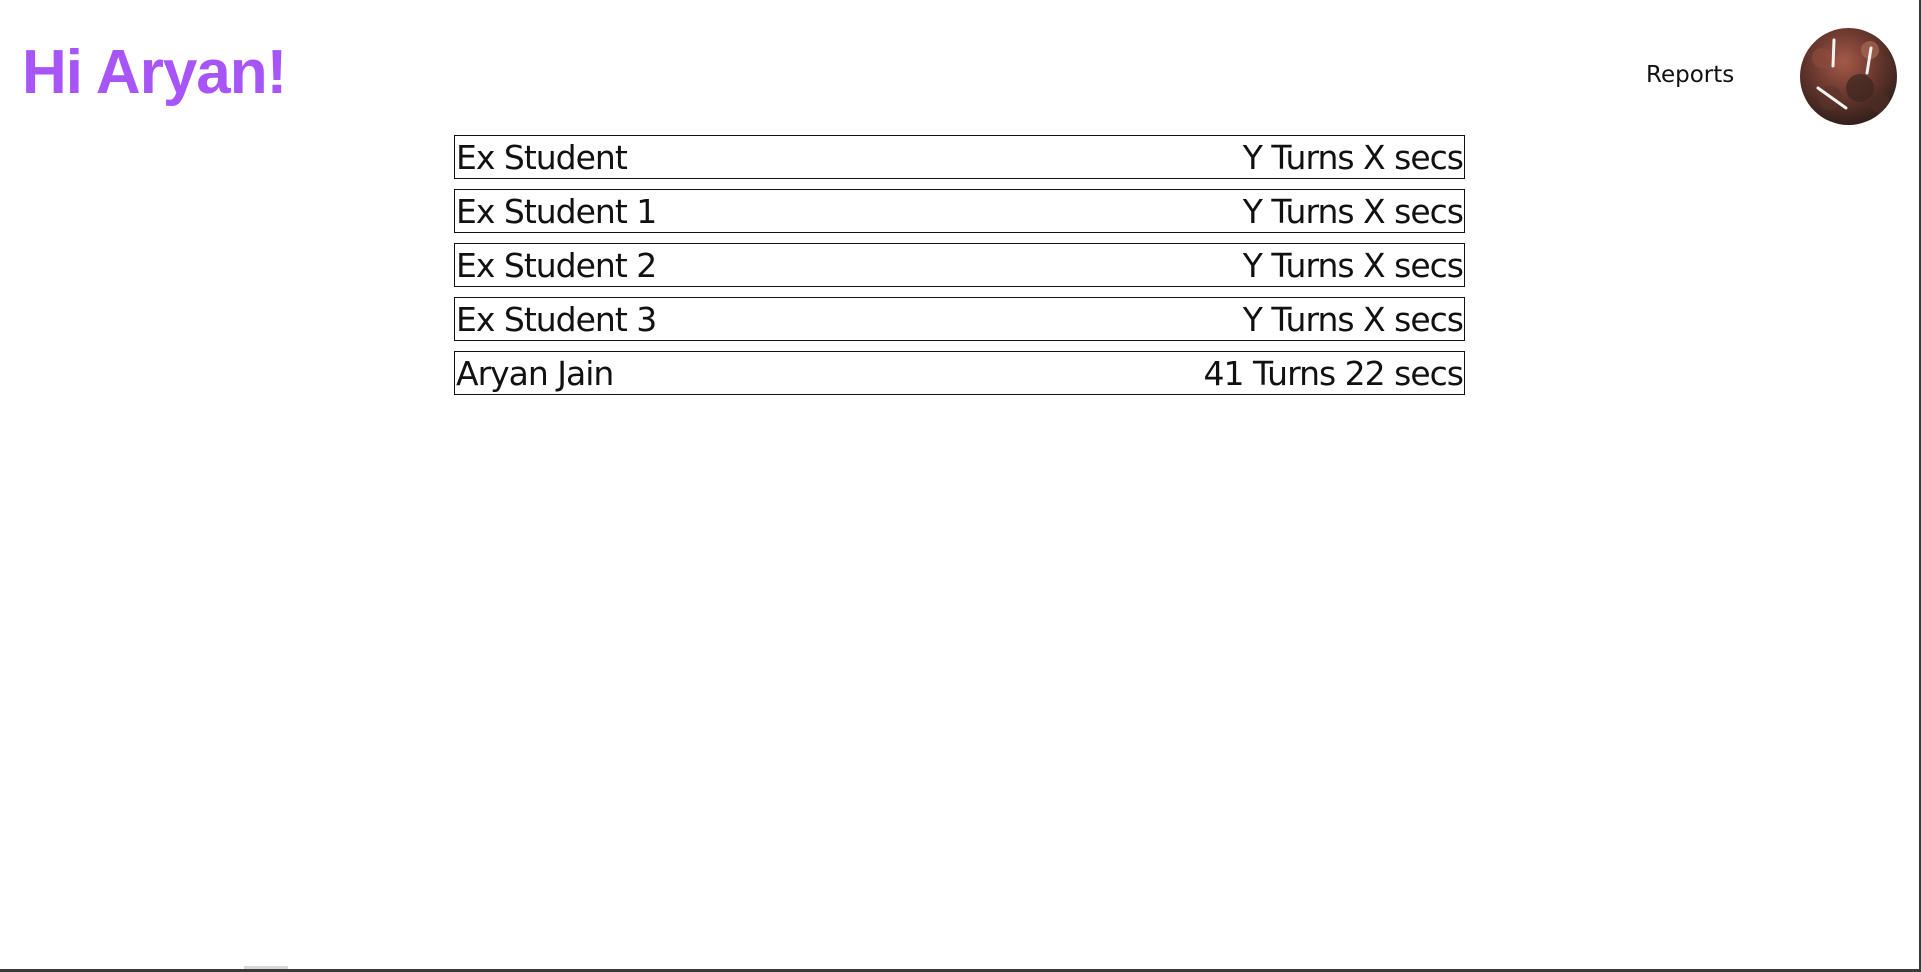 Image resolution: width=1921 pixels, height=972 pixels. I want to click on profile-photo-icon, so click(1848, 76).